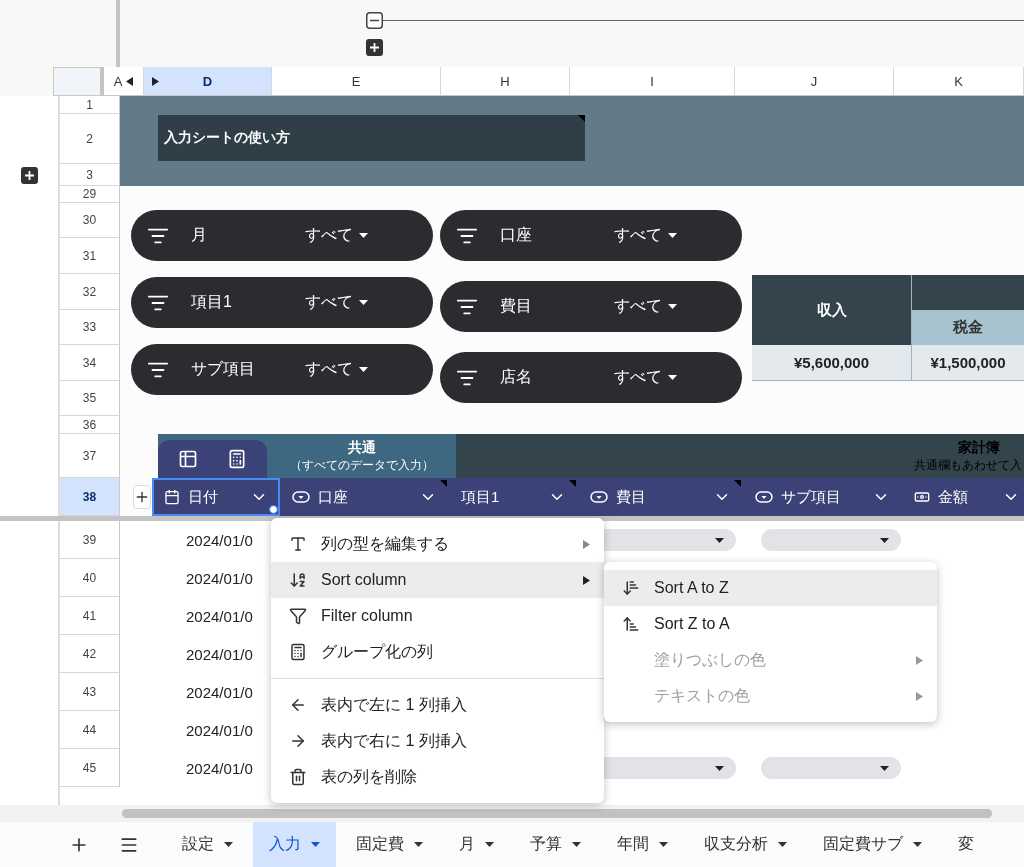 The width and height of the screenshot is (1024, 867). Describe the element at coordinates (770, 624) in the screenshot. I see `menu-item: Sort Z to A` at that location.